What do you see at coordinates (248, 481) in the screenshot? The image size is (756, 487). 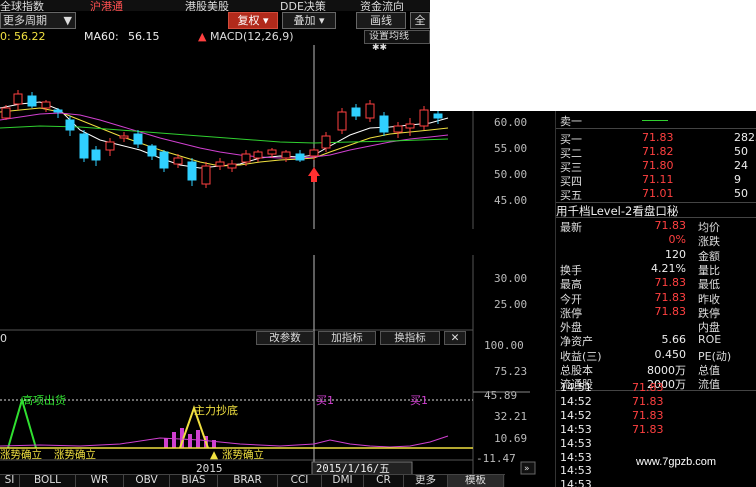 I see `tab-brar: BRAR` at bounding box center [248, 481].